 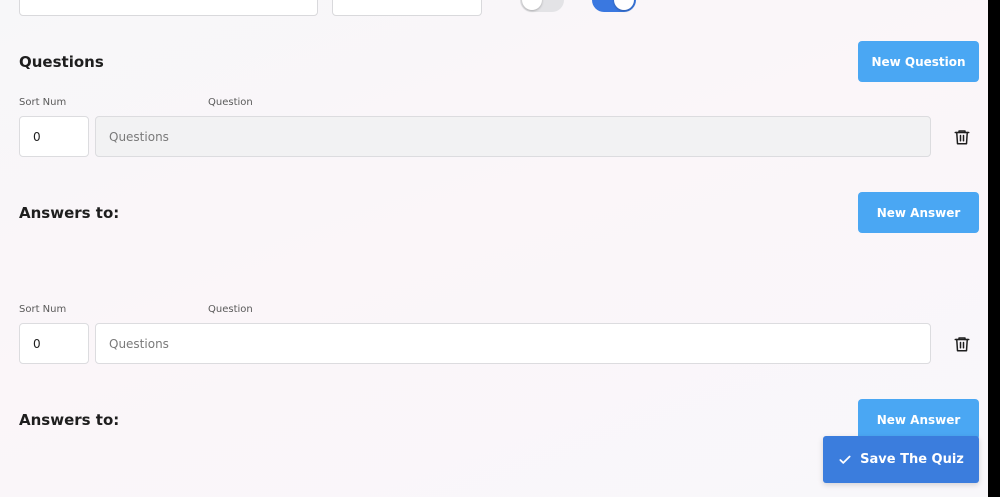 I want to click on save-quiz-label: Save The Quiz, so click(x=912, y=459).